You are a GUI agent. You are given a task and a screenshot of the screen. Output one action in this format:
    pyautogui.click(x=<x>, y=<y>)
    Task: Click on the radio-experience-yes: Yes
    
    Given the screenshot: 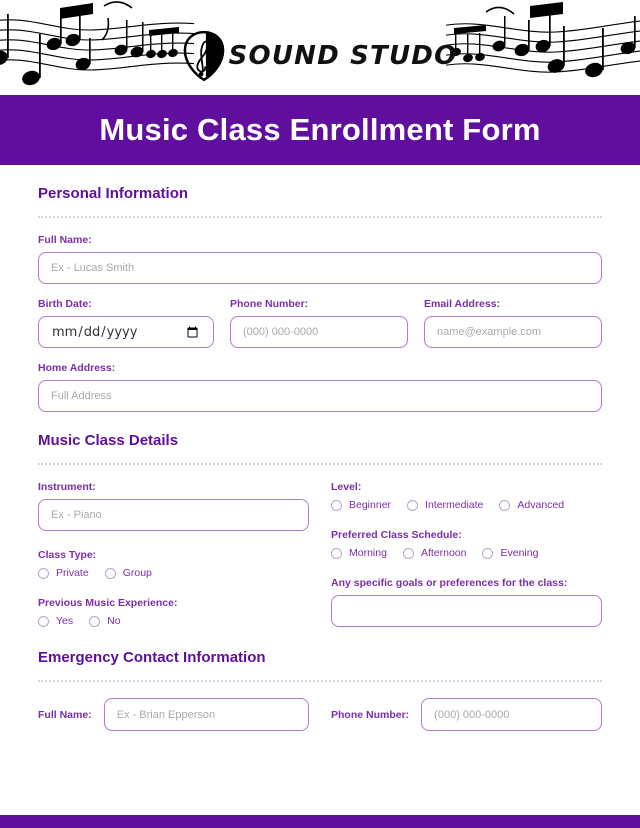 What is the action you would take?
    pyautogui.click(x=55, y=621)
    